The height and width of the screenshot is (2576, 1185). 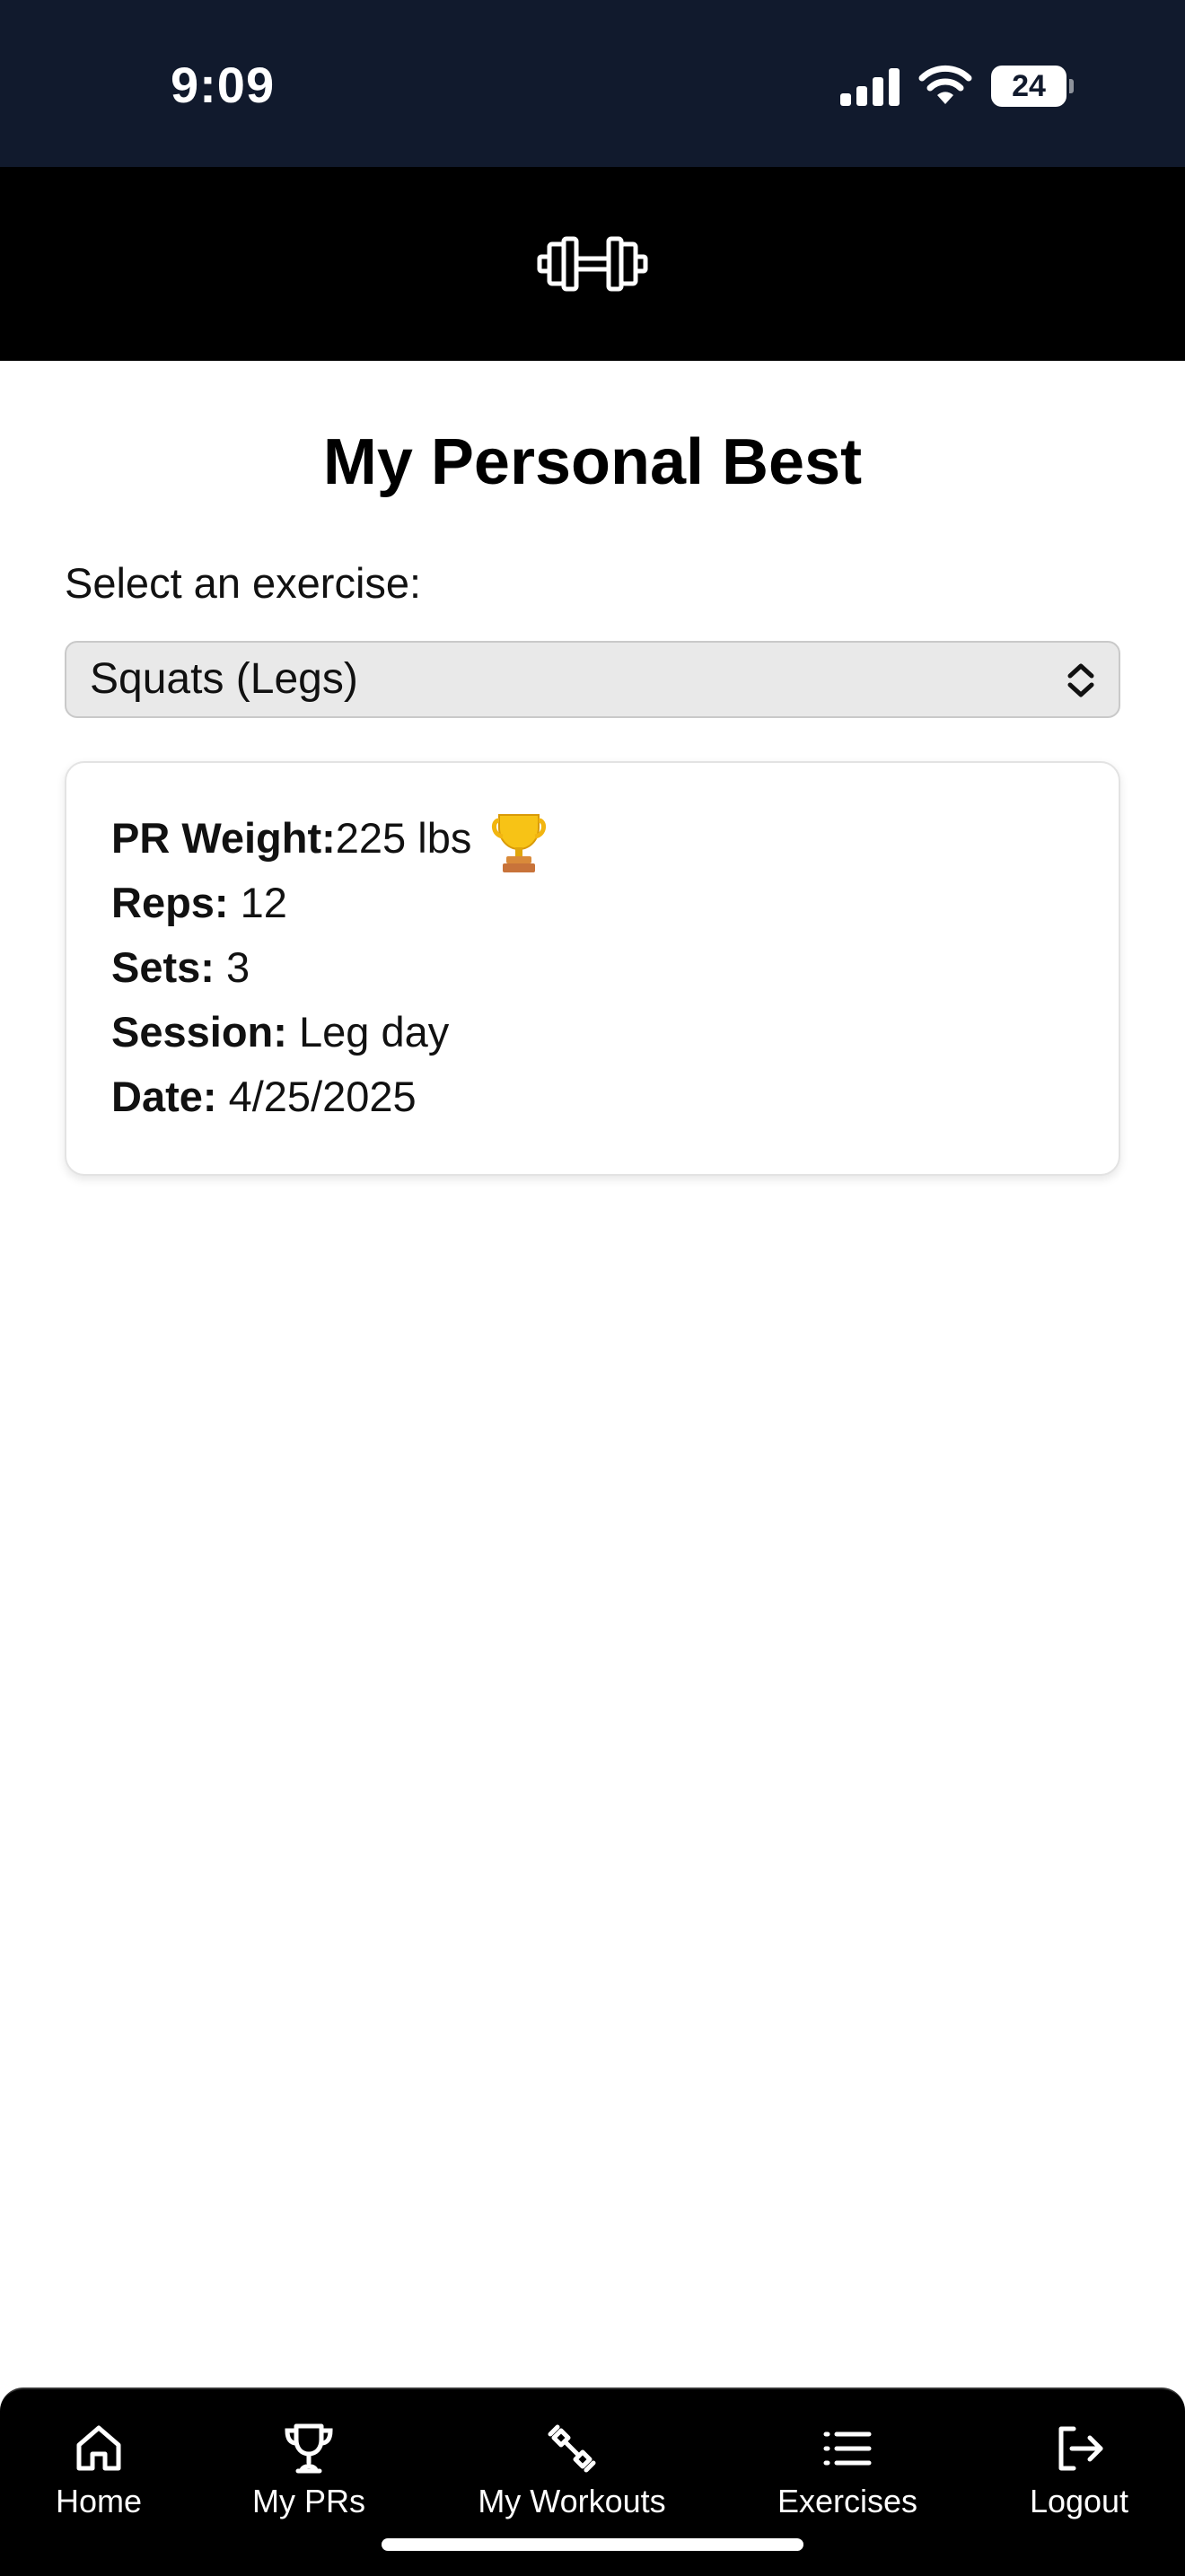 I want to click on list-icon, so click(x=847, y=2448).